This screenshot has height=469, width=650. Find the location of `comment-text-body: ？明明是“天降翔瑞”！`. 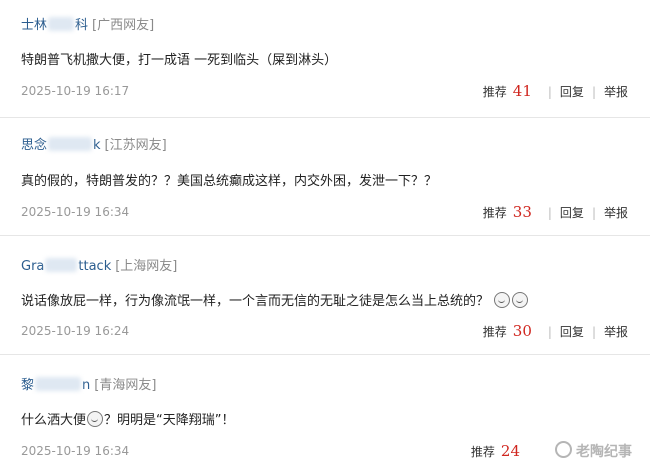

comment-text-body: ？明明是“天降翔瑞”！ is located at coordinates (169, 420).